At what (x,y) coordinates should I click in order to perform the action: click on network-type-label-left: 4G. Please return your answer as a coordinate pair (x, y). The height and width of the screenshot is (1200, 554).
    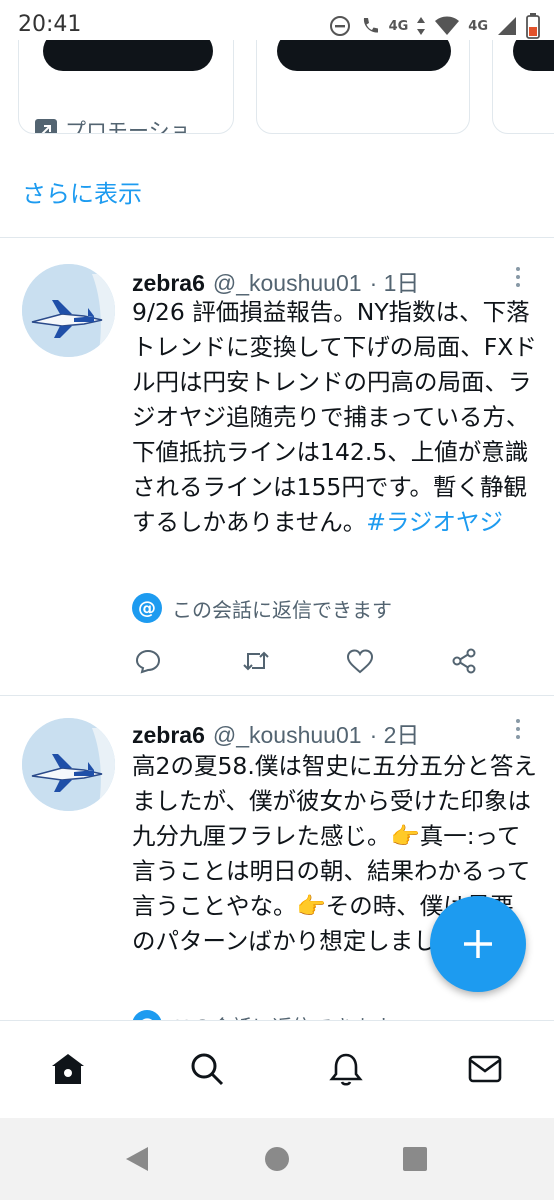
    Looking at the image, I should click on (398, 26).